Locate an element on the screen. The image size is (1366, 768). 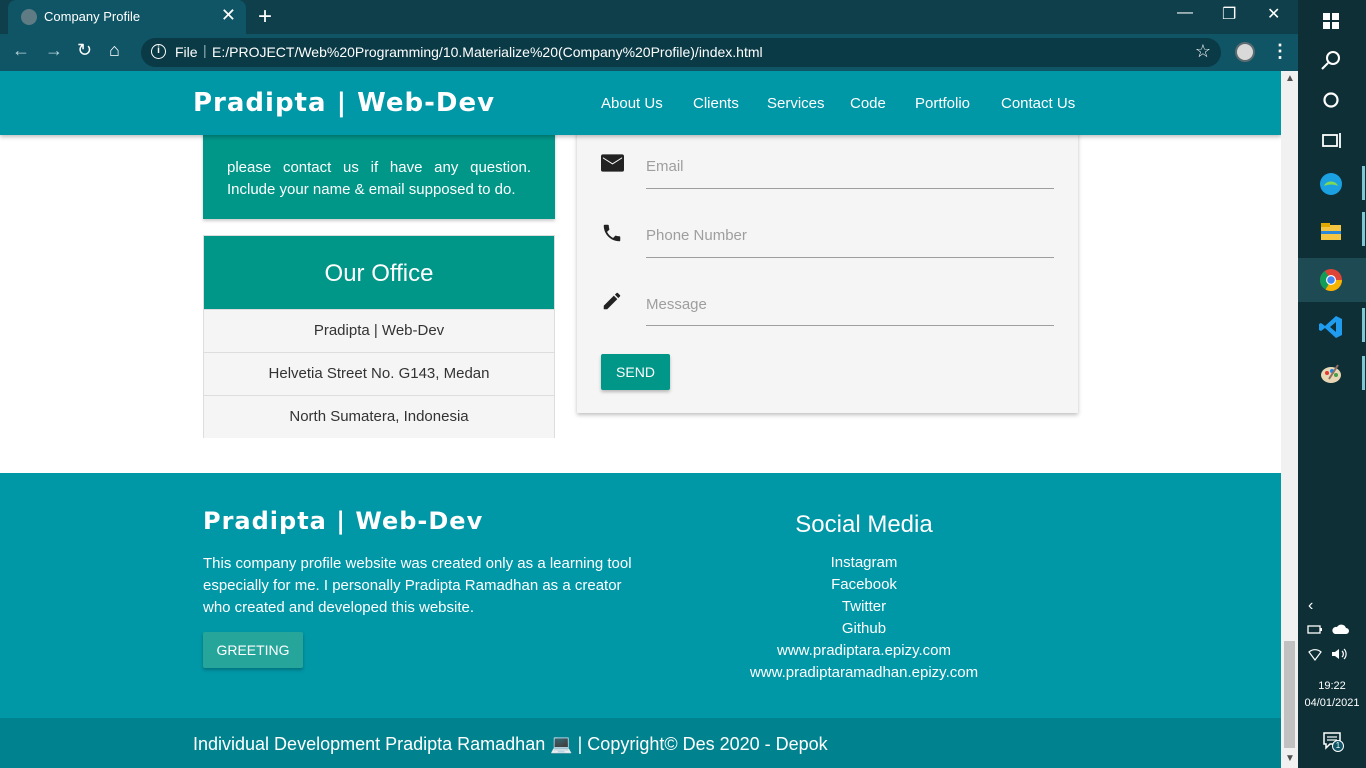
tab-close-icon: ✕ is located at coordinates (228, 15).